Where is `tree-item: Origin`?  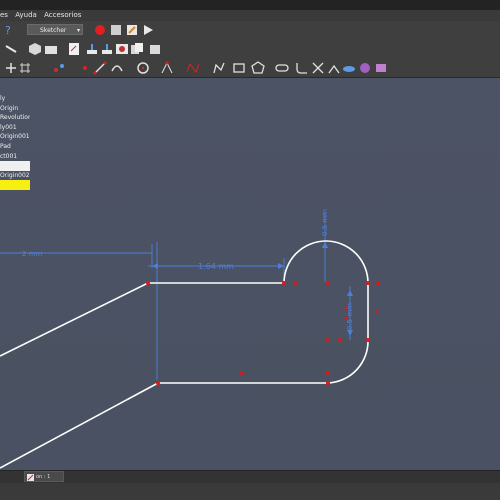 tree-item: Origin is located at coordinates (15, 109).